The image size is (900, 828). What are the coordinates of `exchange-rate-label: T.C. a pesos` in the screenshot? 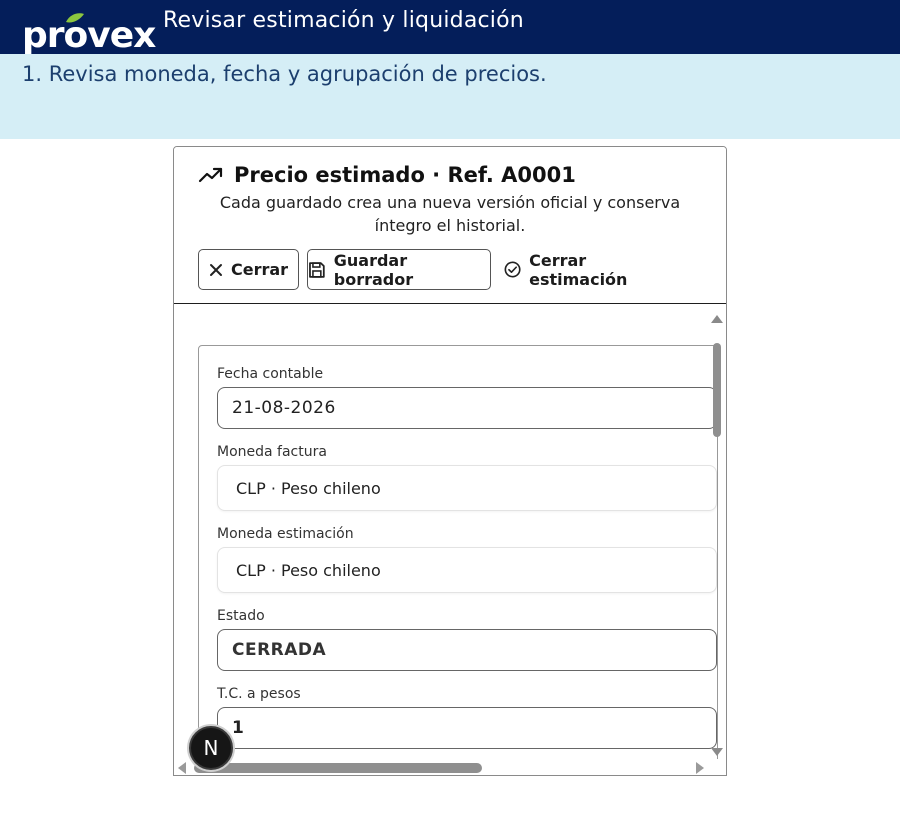 It's located at (259, 694).